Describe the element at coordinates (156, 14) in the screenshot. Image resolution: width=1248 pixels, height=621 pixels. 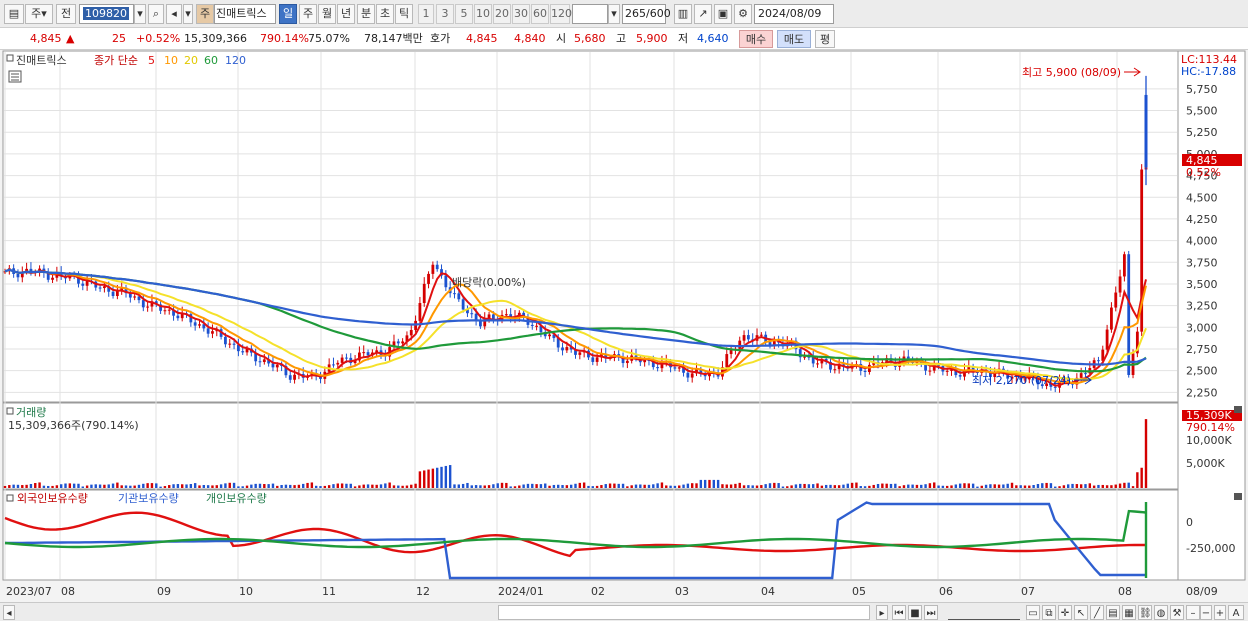
I see `search-icon: ⌕` at that location.